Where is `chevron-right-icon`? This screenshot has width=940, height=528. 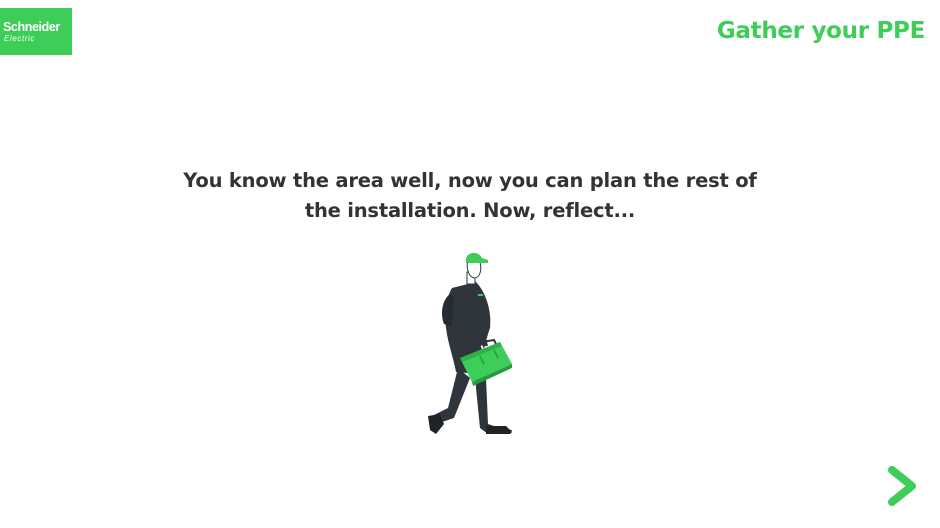
chevron-right-icon is located at coordinates (902, 486).